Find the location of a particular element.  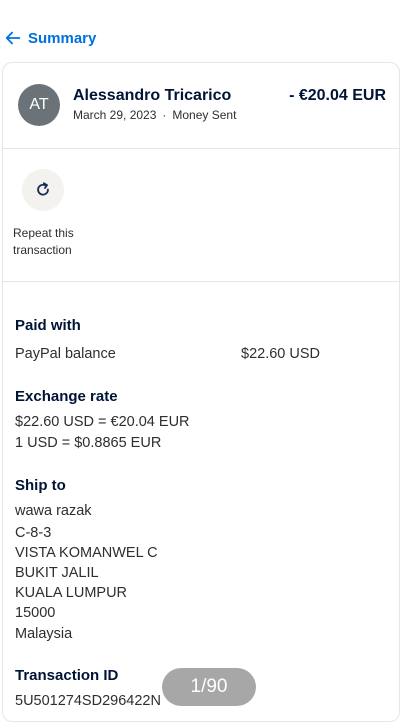

back-to-summary-link: Summary is located at coordinates (50, 38).